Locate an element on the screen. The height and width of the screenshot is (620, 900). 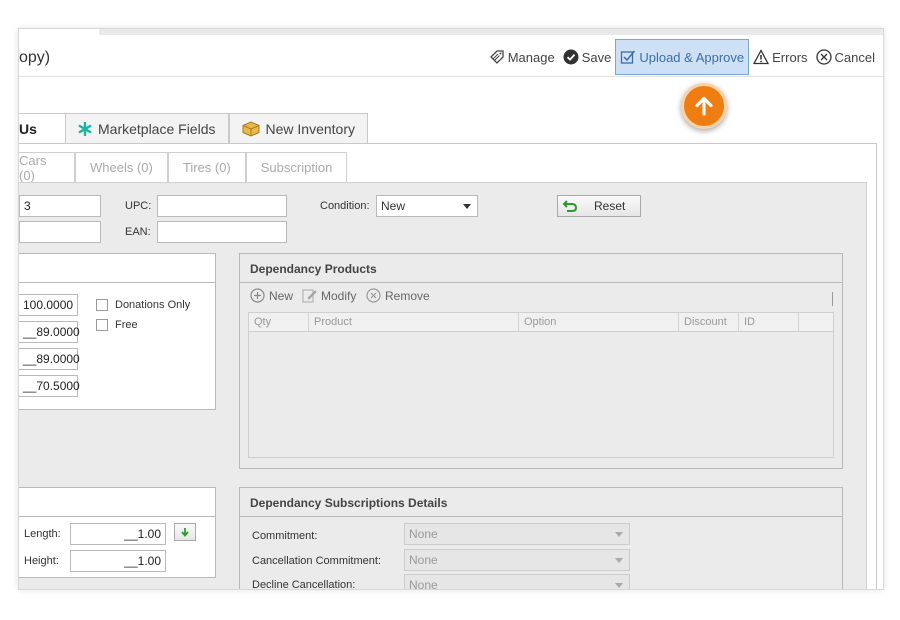
ean-label: EAN: is located at coordinates (138, 232).